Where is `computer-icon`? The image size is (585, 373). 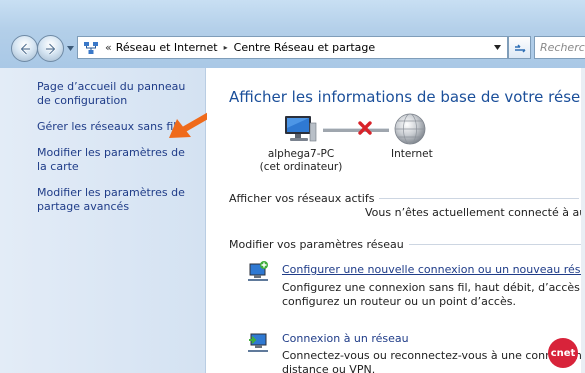
computer-icon is located at coordinates (300, 129).